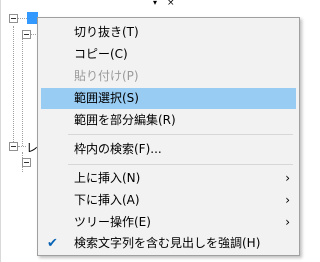 The image size is (320, 262). I want to click on menu-item-label: 検索文字列を含む見出しを強調(H), so click(167, 243).